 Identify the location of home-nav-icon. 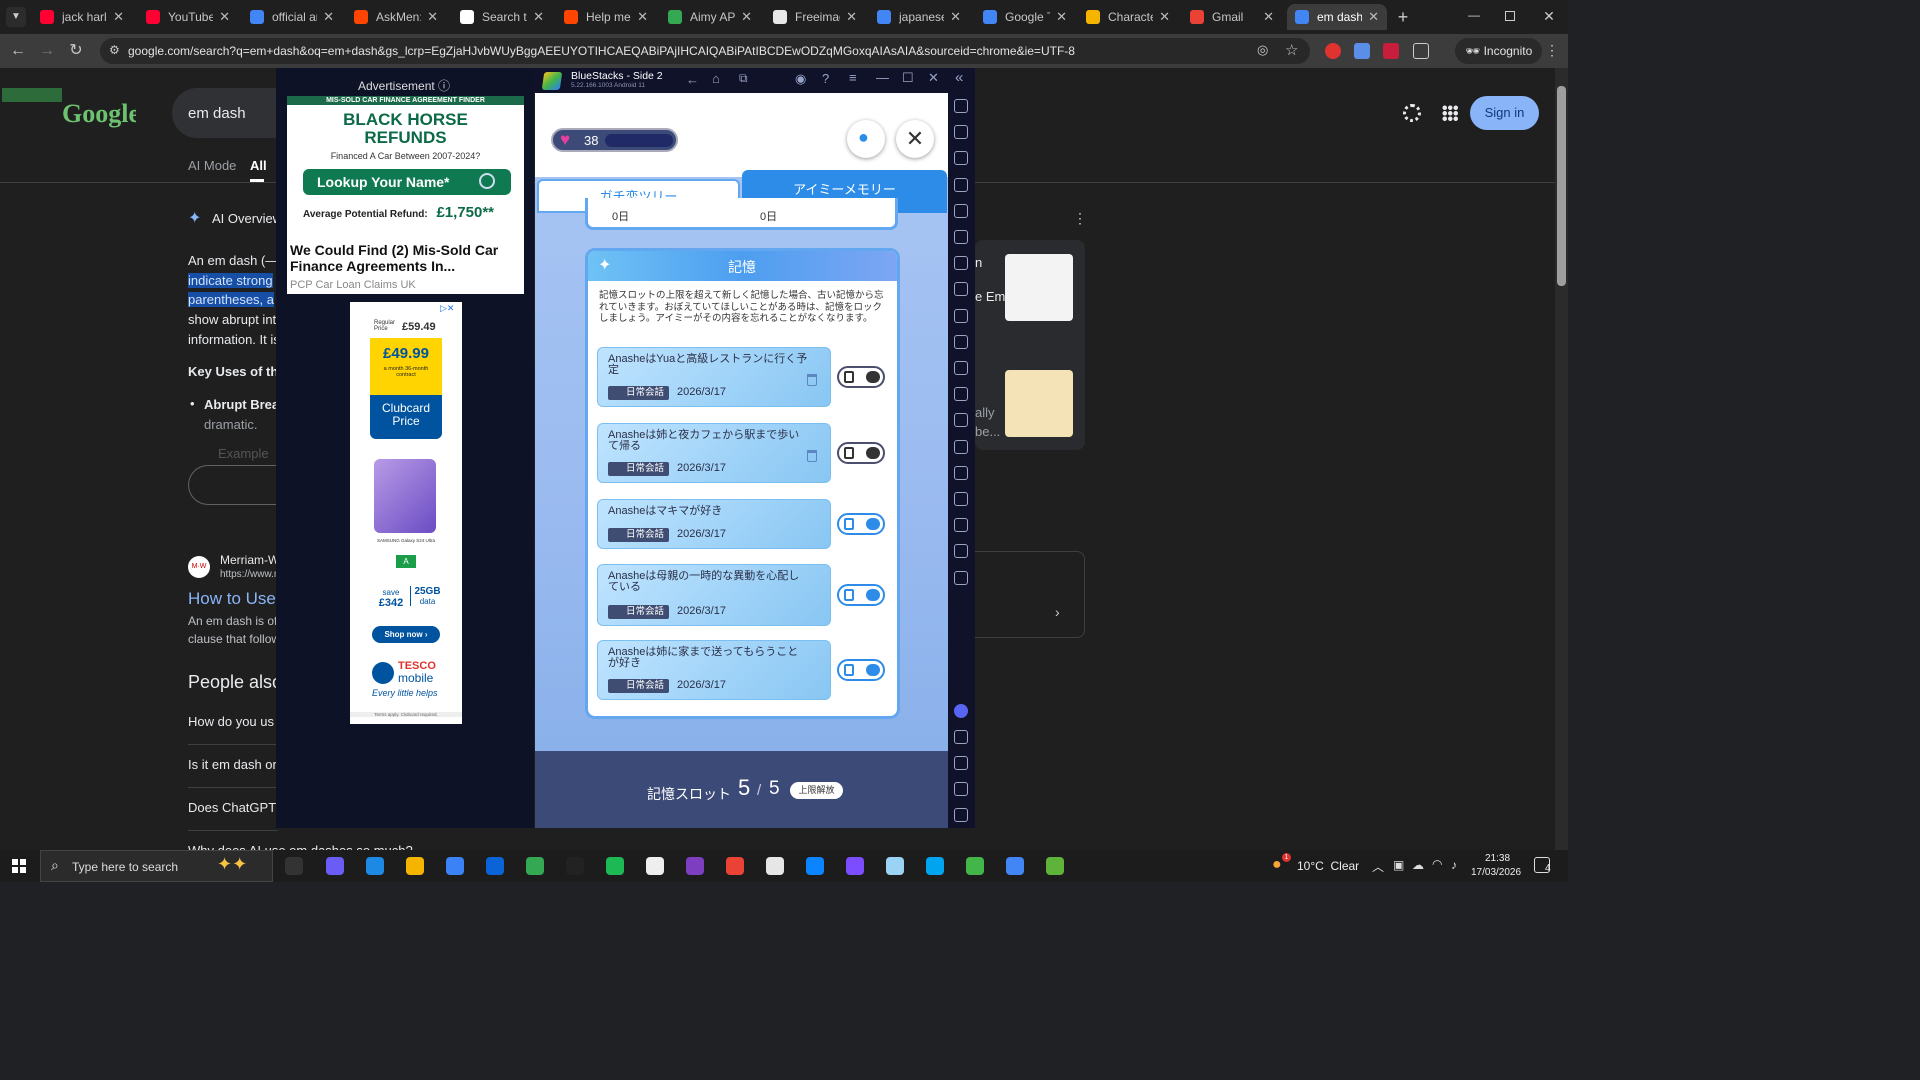
(961, 789).